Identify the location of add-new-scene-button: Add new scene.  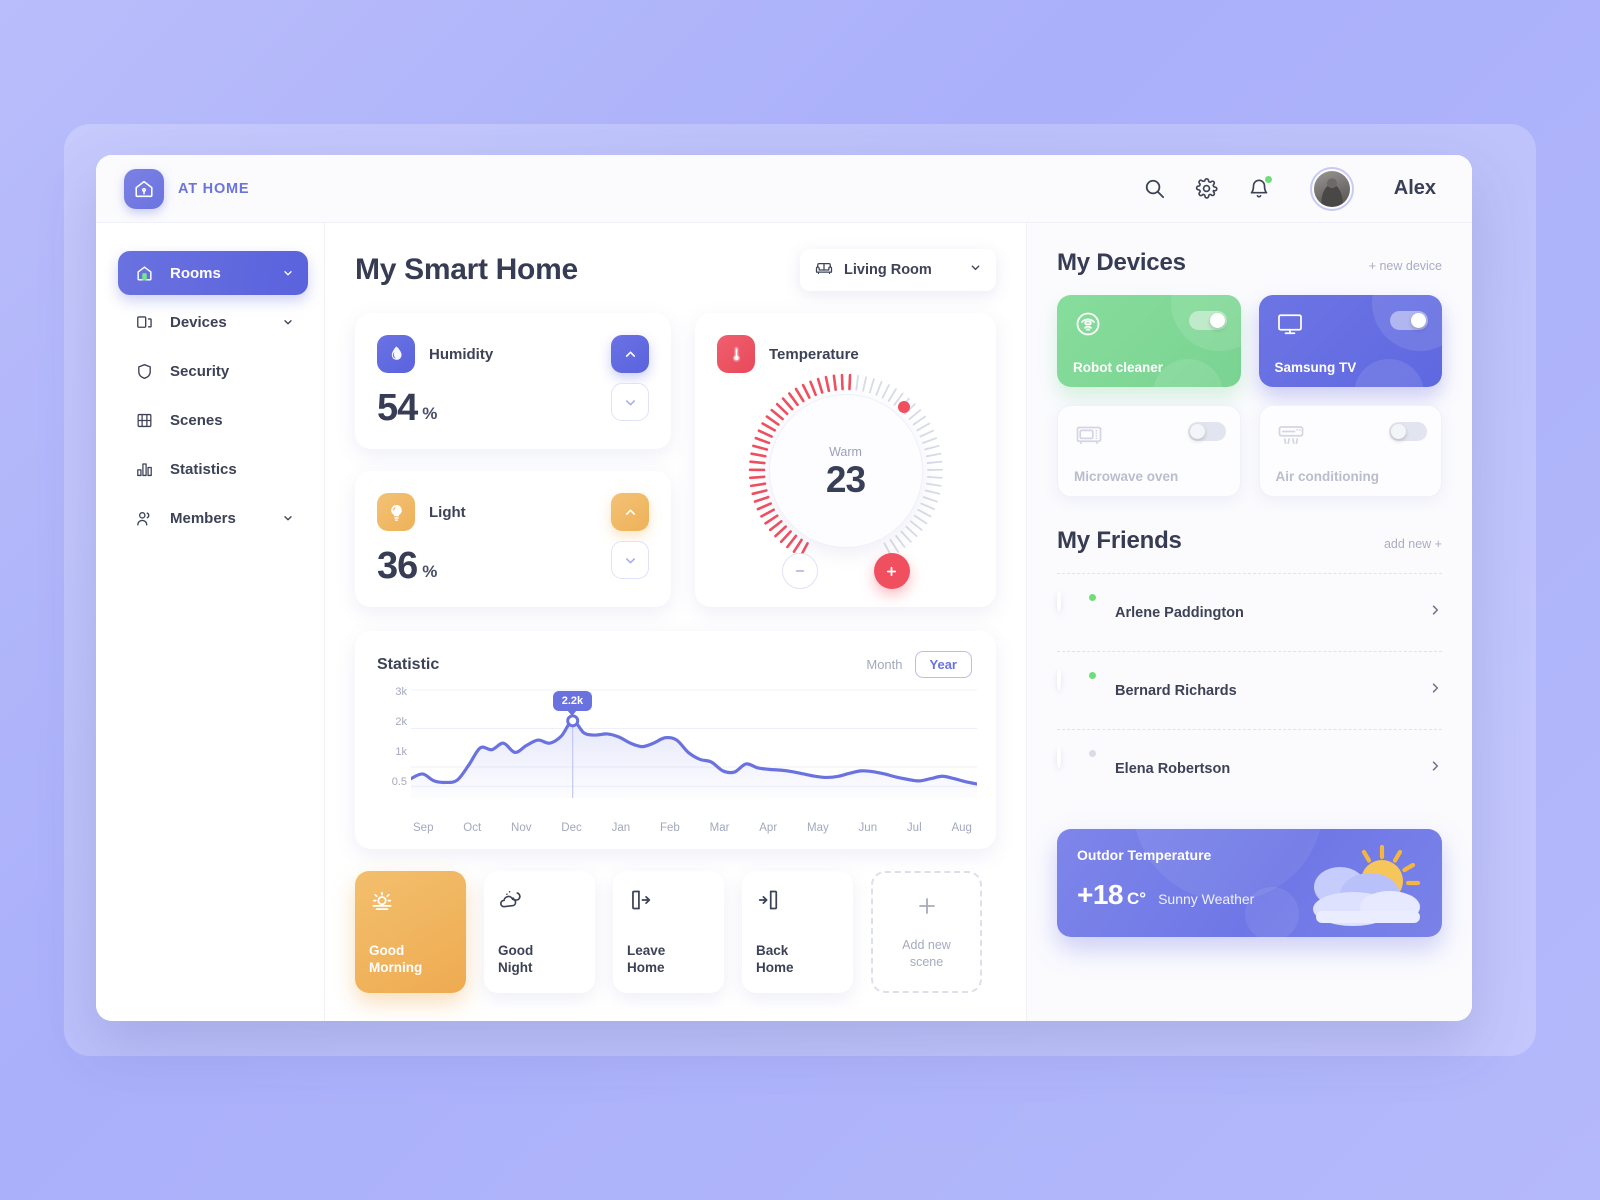
(926, 932).